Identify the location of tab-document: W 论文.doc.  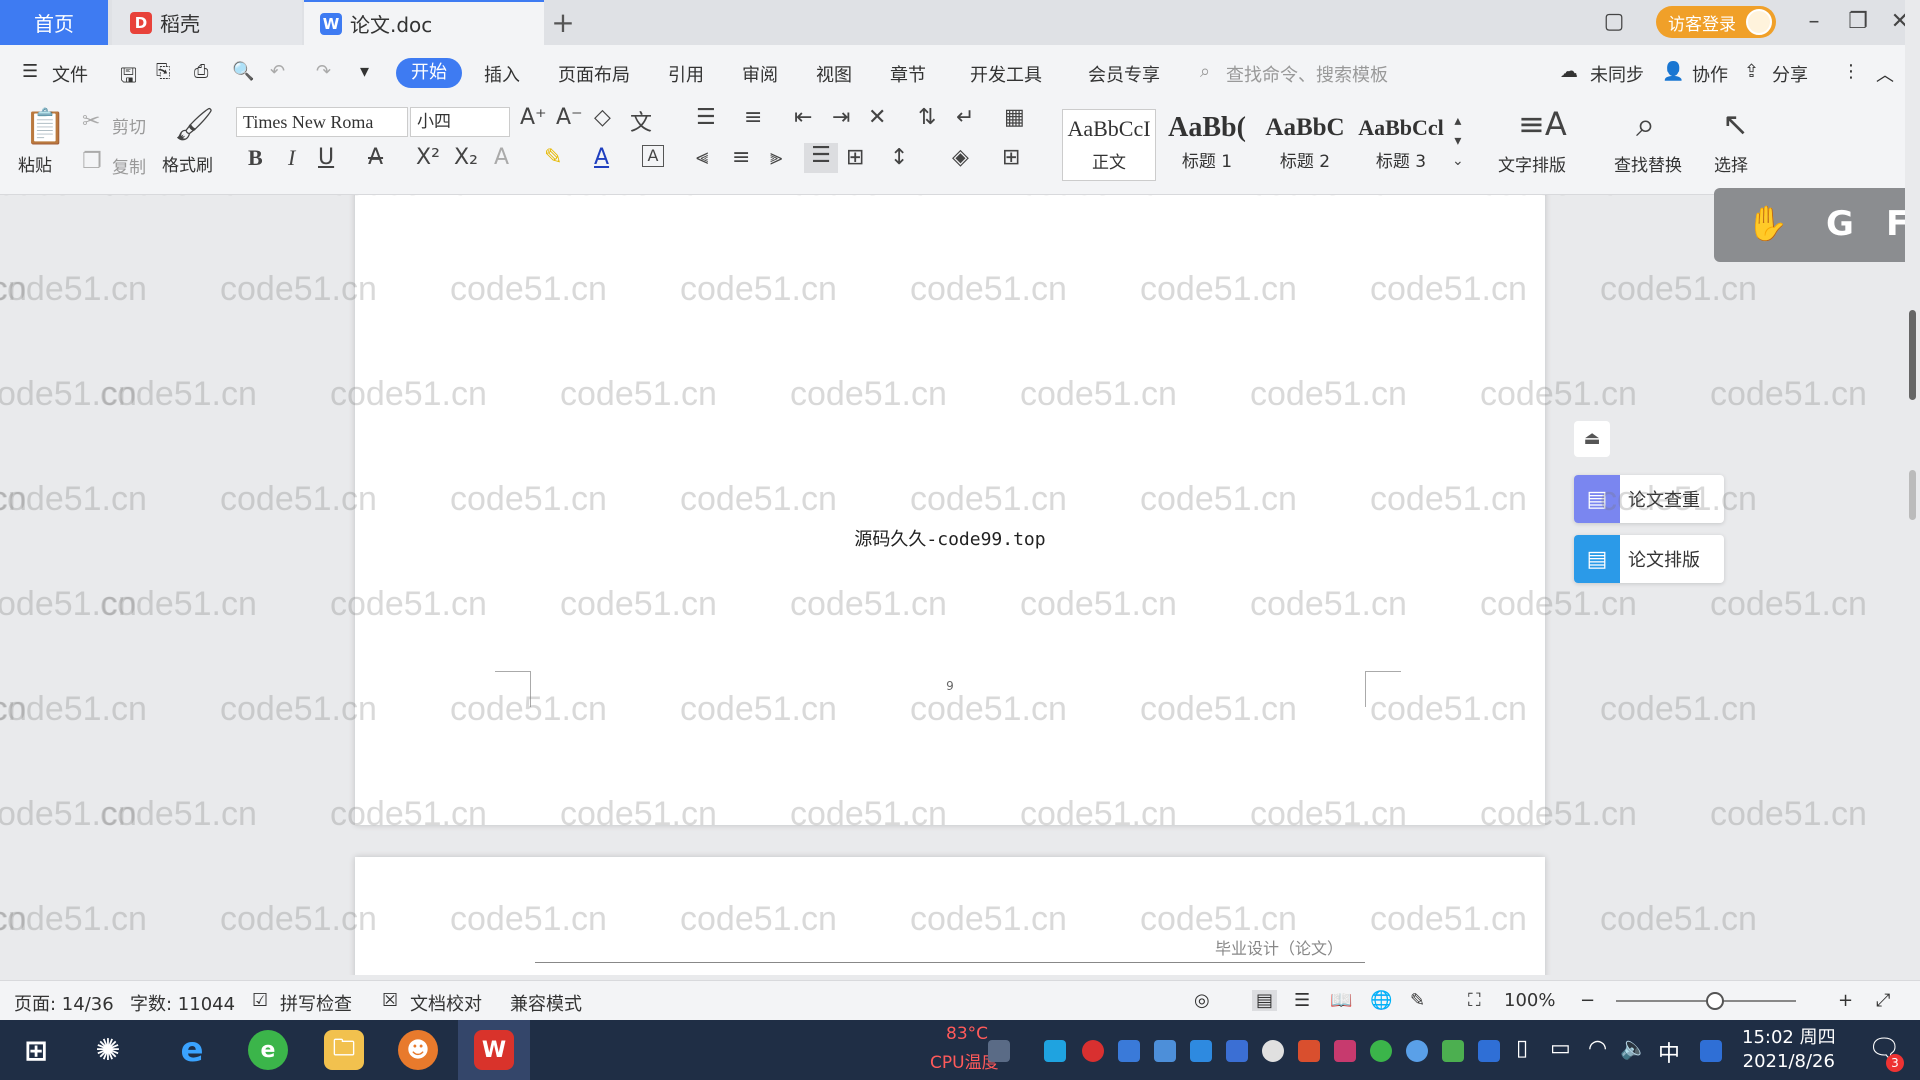
(424, 22).